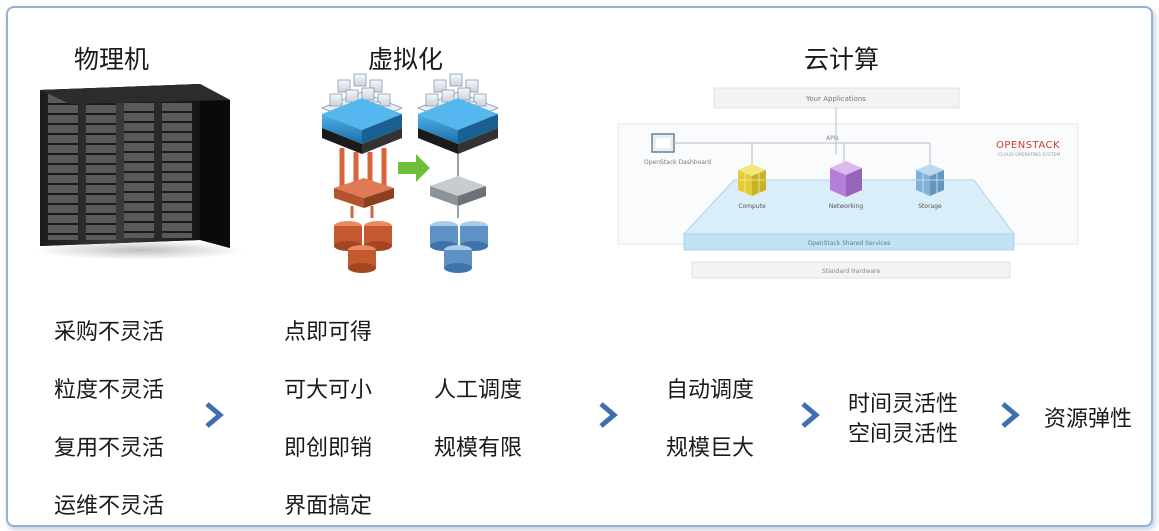 The height and width of the screenshot is (531, 1159). I want to click on vm-stack-right, so click(458, 173).